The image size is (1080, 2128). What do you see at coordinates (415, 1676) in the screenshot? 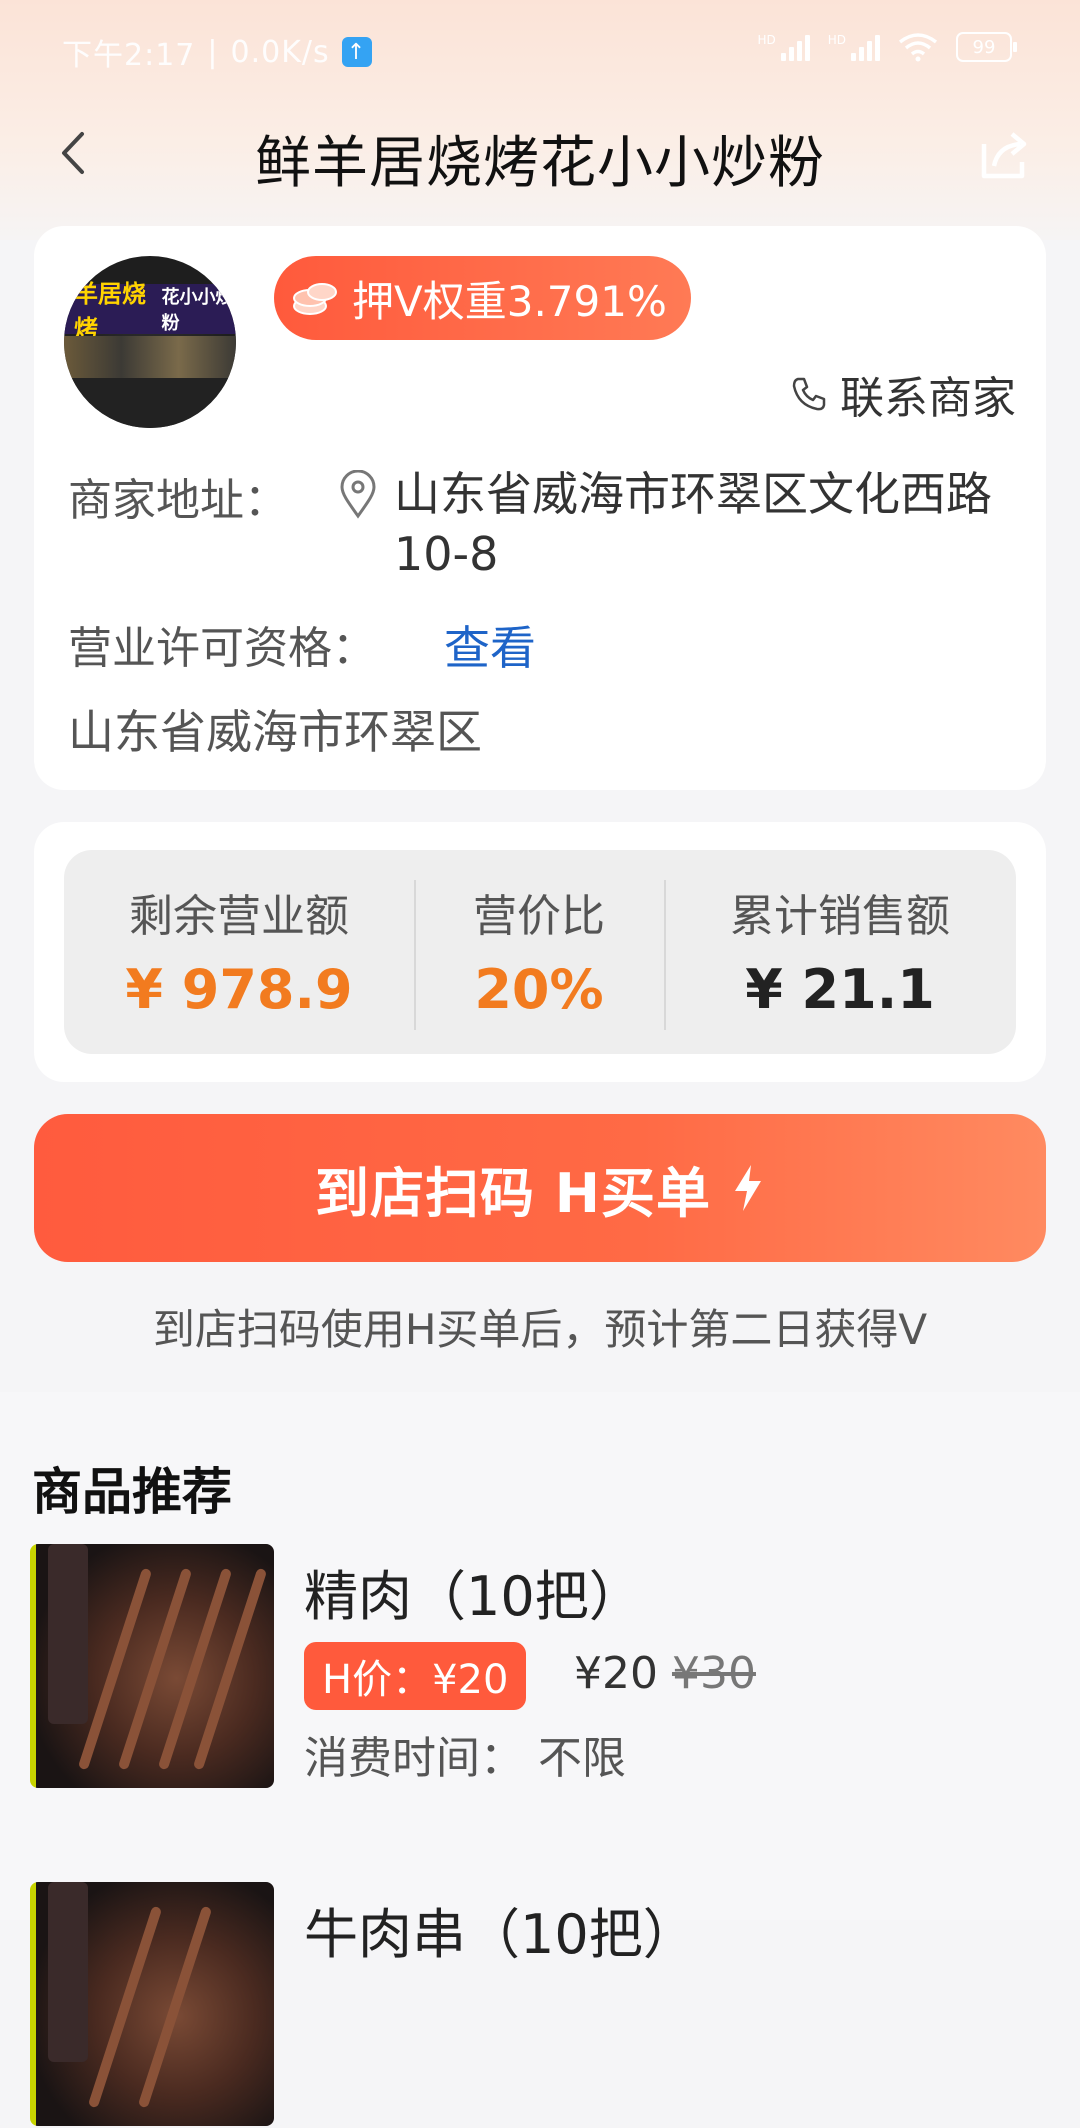
I see `h-price-badge: H价：¥20` at bounding box center [415, 1676].